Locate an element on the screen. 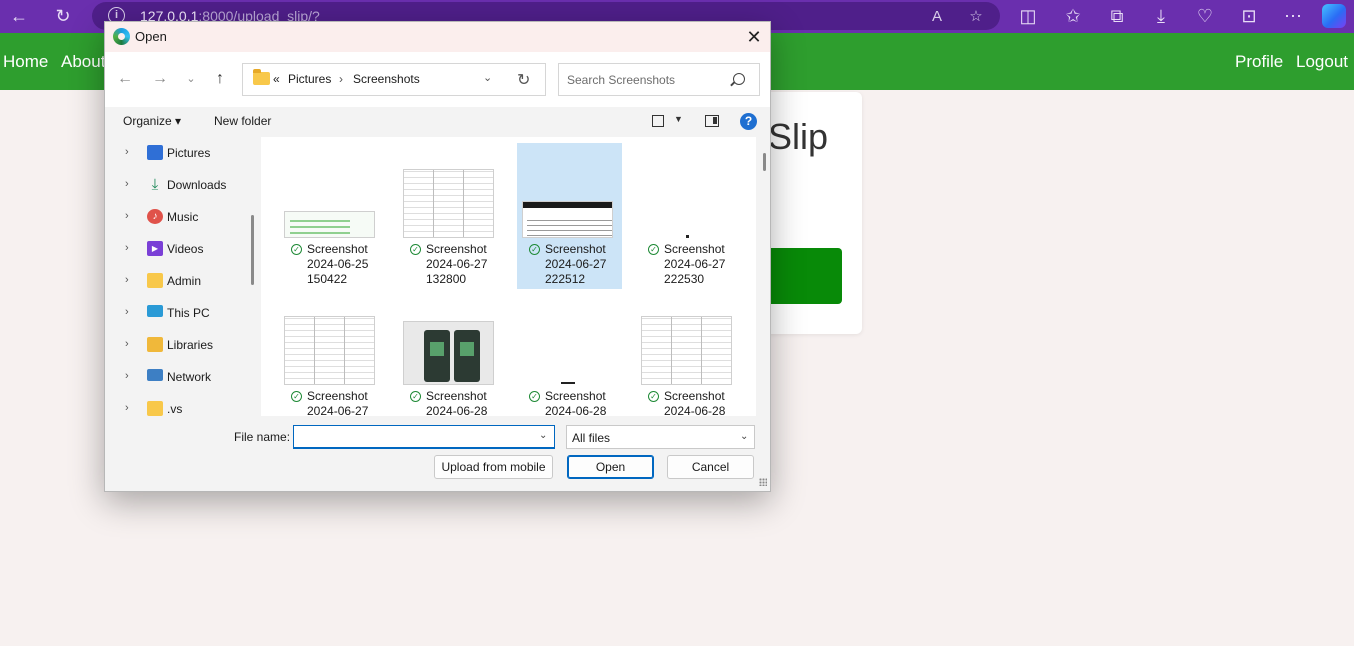  organize-button: Organize ▾ is located at coordinates (152, 121).